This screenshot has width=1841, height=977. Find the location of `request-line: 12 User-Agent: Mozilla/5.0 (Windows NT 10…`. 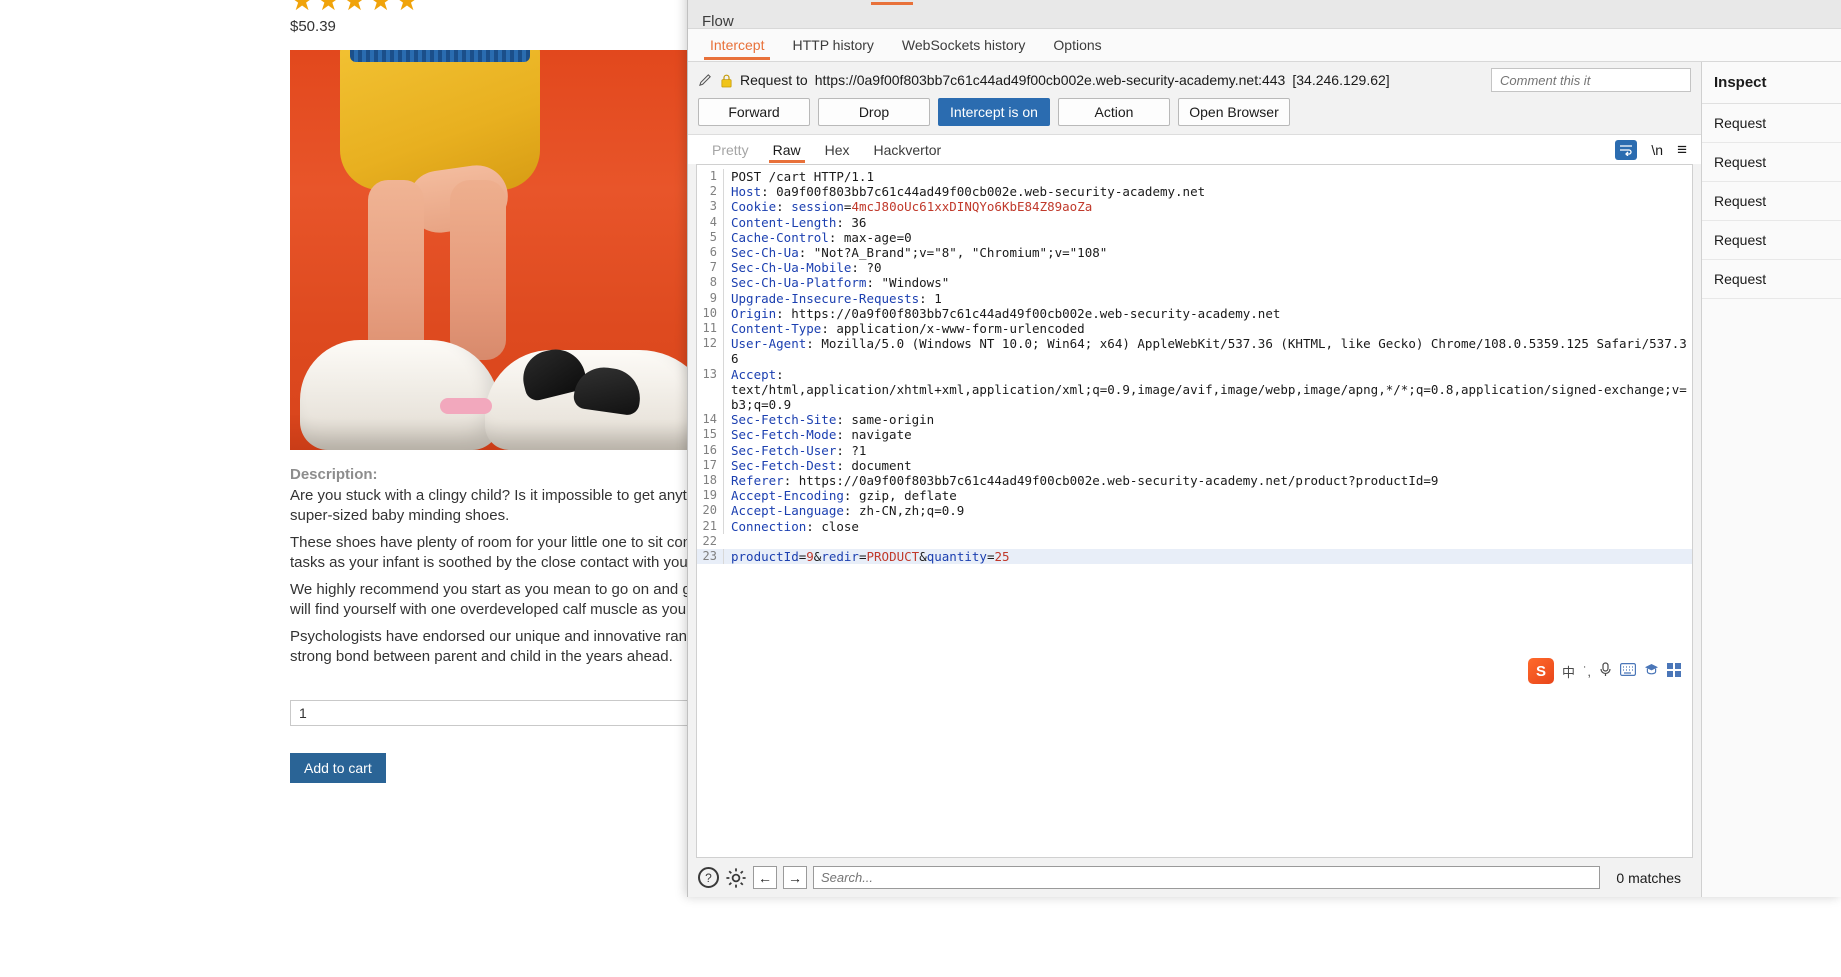

request-line: 12 User-Agent: Mozilla/5.0 (Windows NT 10… is located at coordinates (1194, 351).